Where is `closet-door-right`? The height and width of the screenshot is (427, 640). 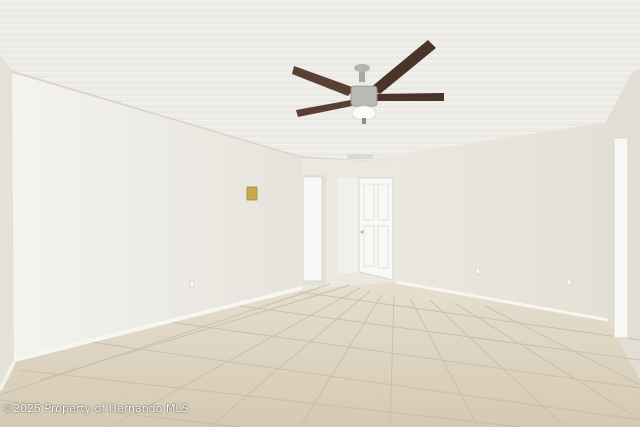
closet-door-right is located at coordinates (621, 238).